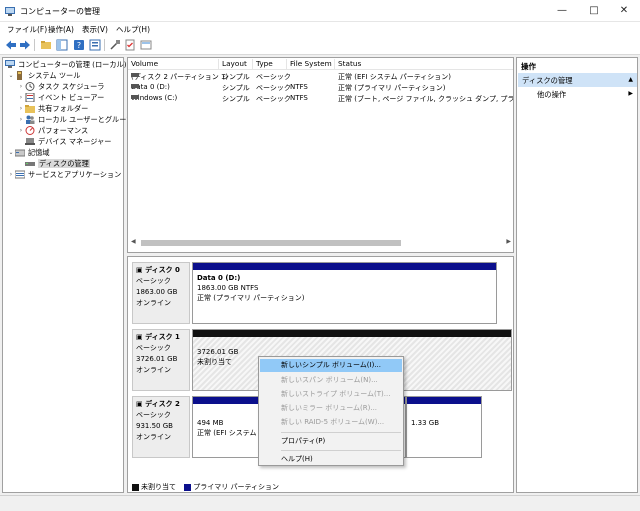  What do you see at coordinates (64, 174) in the screenshot?
I see `tree-item-services-apps: › サービスとアプリケーション` at bounding box center [64, 174].